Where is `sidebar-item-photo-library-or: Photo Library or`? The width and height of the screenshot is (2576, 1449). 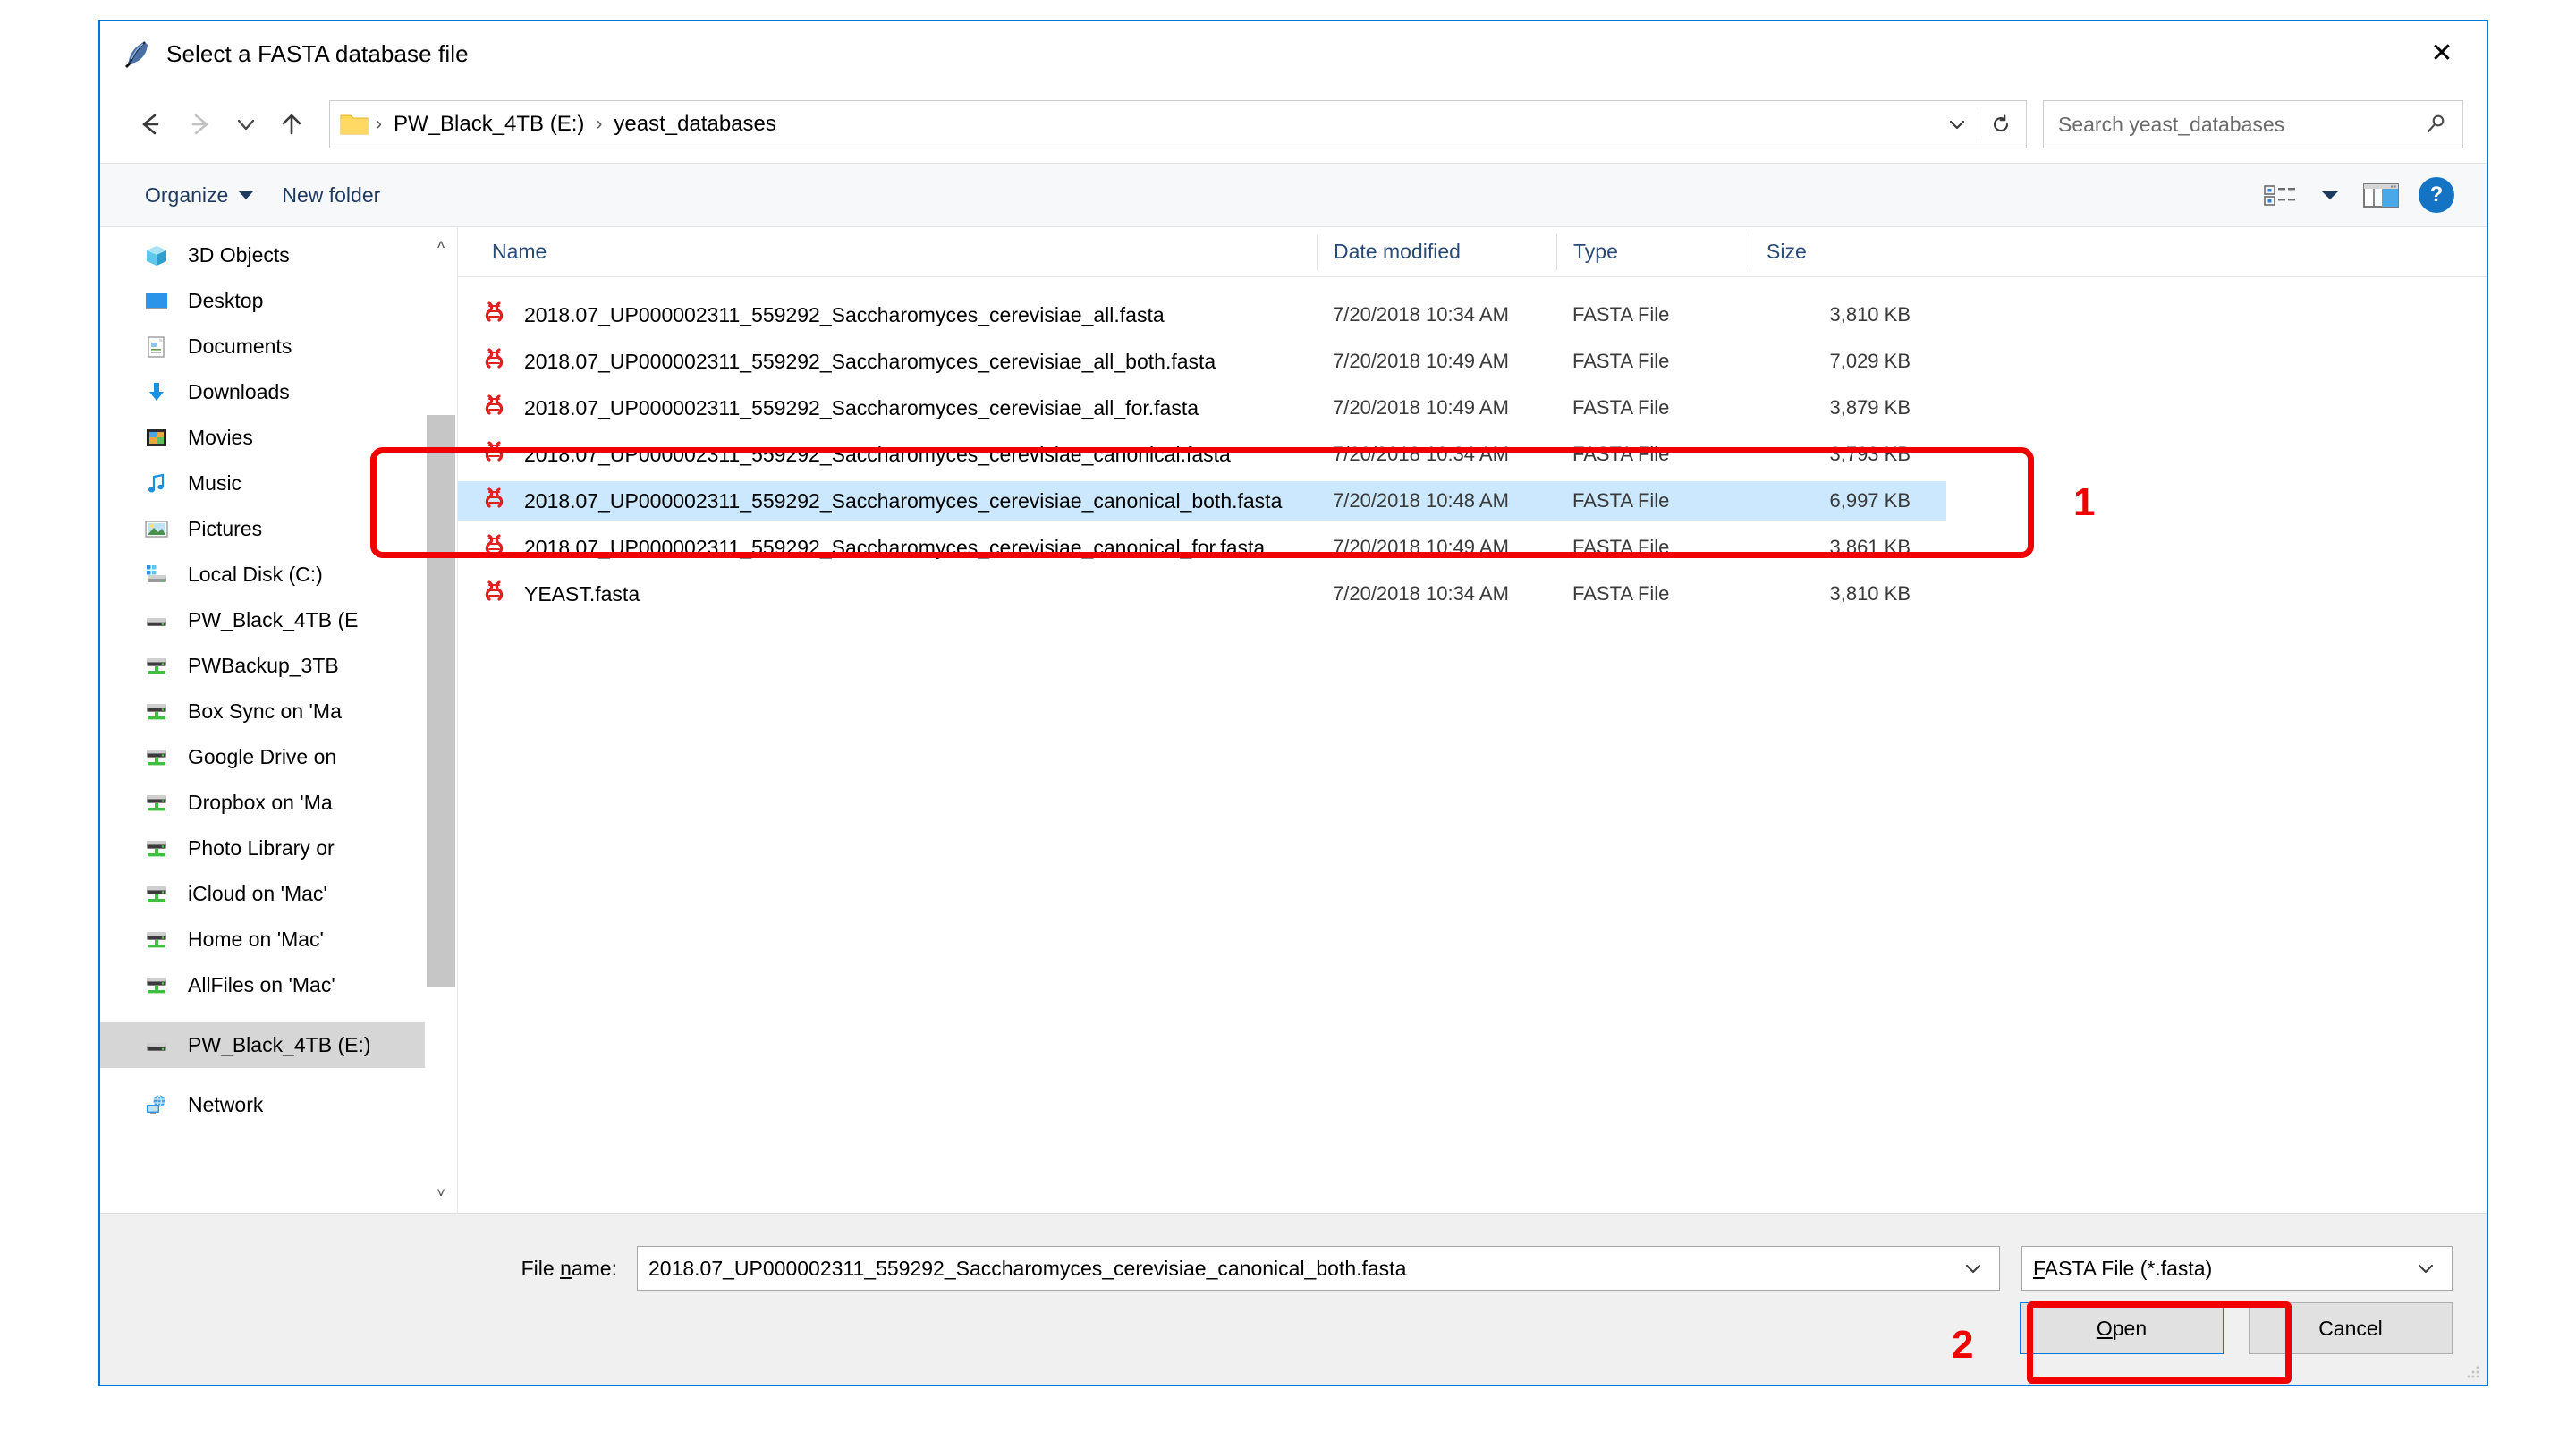 sidebar-item-photo-library-or: Photo Library or is located at coordinates (278, 848).